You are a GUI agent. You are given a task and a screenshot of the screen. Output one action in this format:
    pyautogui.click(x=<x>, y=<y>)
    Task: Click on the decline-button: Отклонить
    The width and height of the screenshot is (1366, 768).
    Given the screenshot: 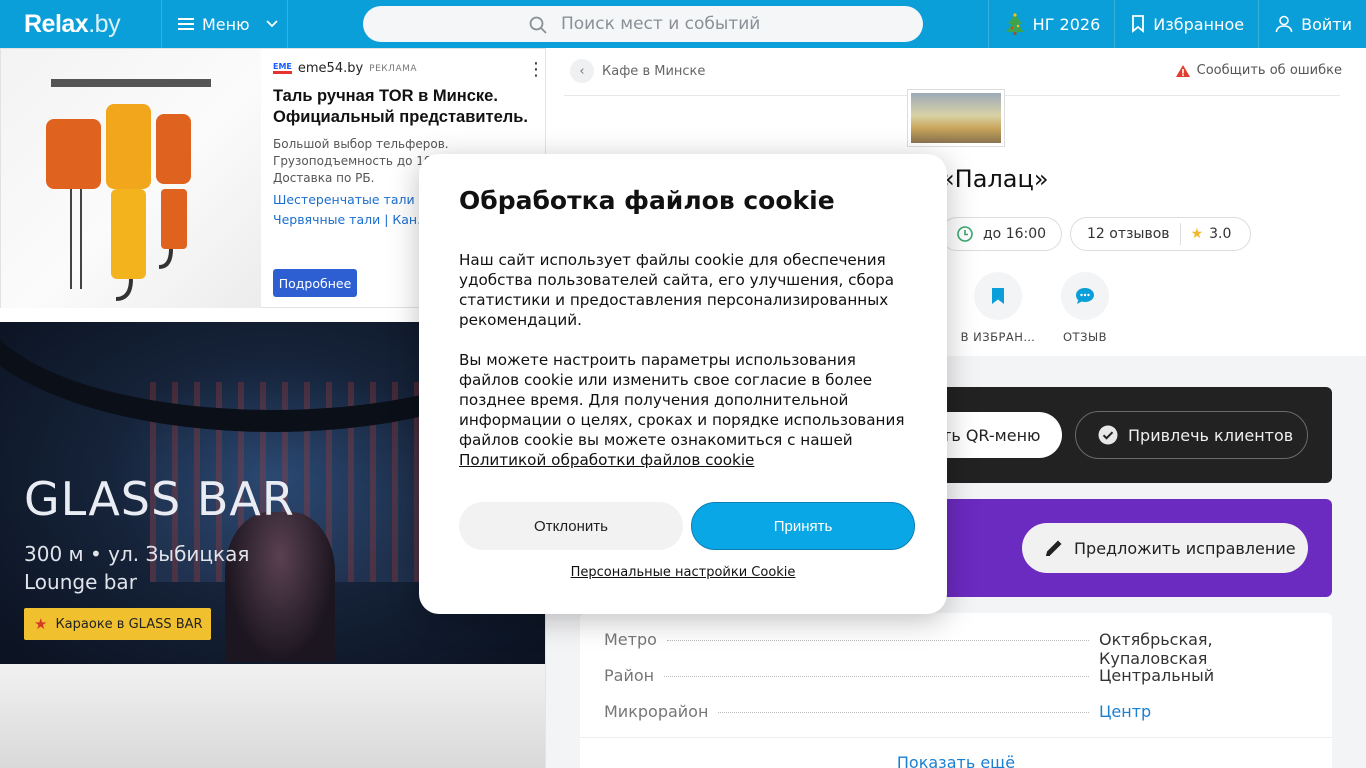 What is the action you would take?
    pyautogui.click(x=571, y=526)
    